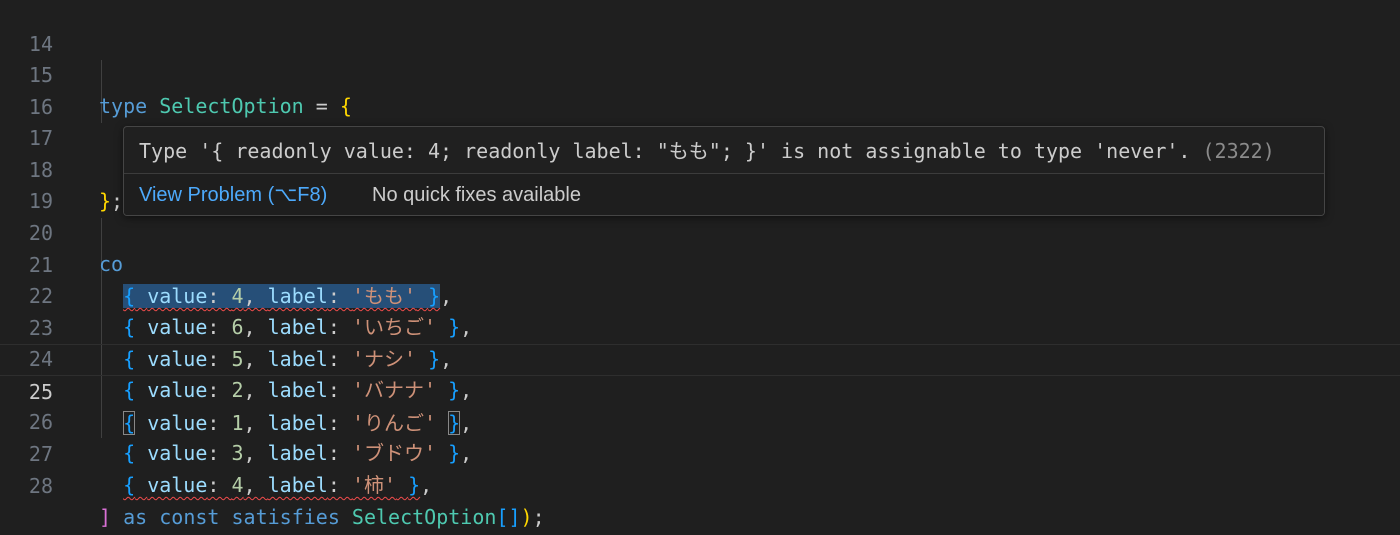 This screenshot has width=1400, height=535. I want to click on error-code: (2322), so click(1238, 151).